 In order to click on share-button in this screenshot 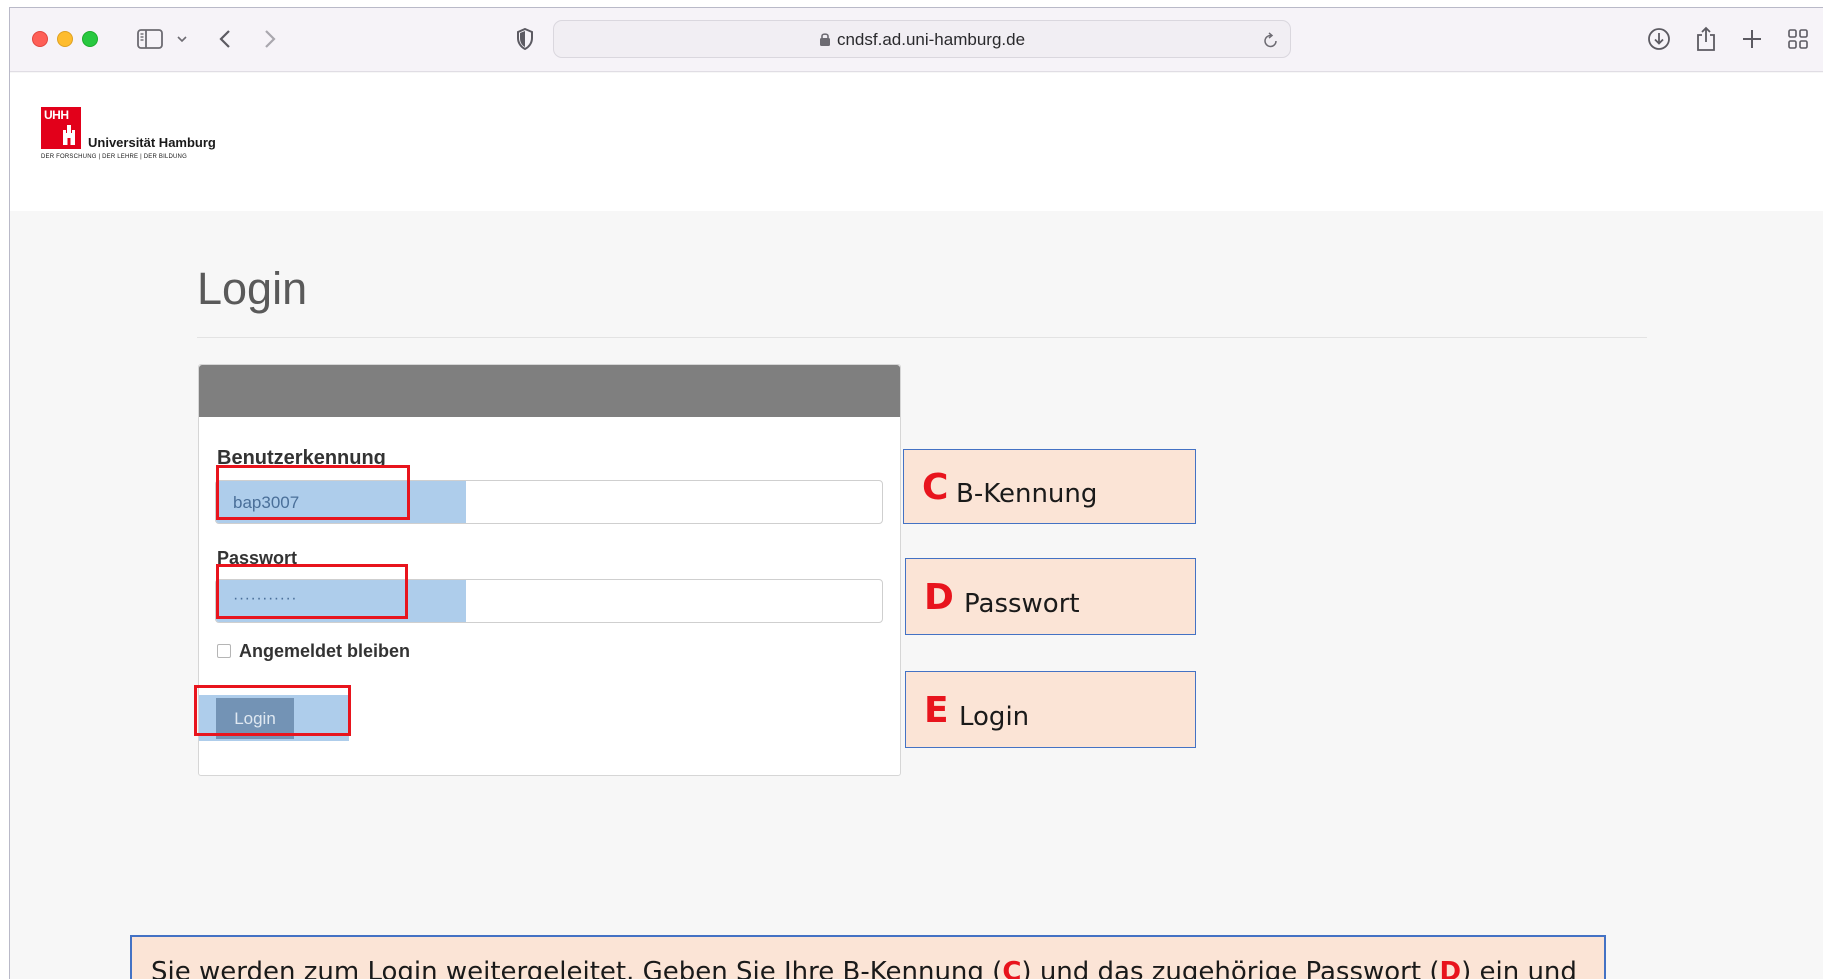, I will do `click(1706, 39)`.